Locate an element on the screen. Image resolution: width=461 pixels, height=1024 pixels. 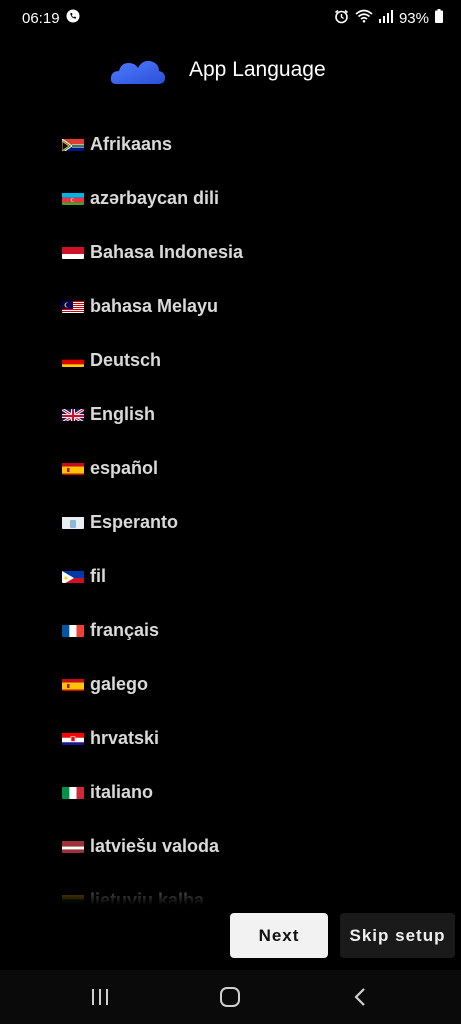
flag-it-icon is located at coordinates (73, 792).